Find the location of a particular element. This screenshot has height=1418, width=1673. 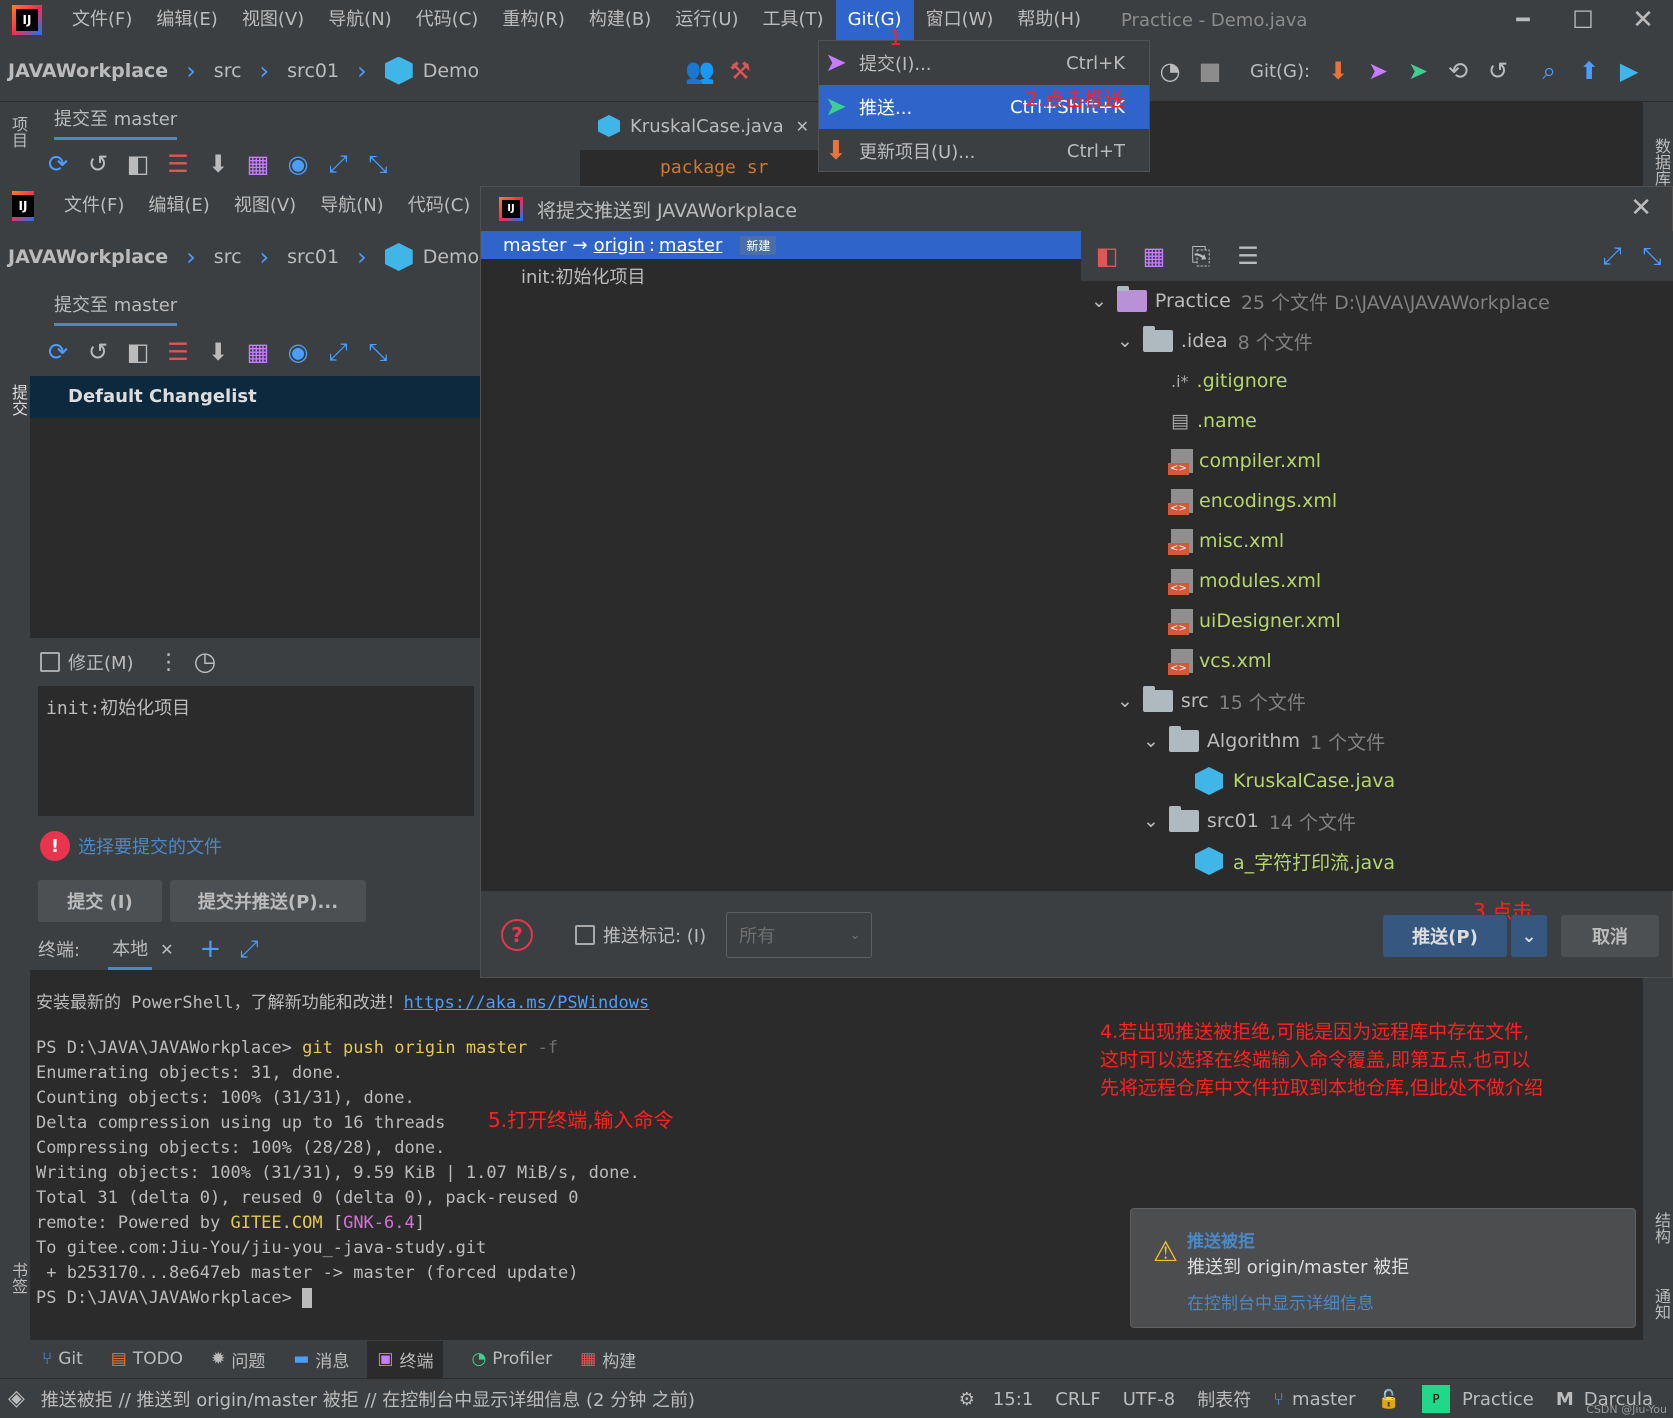

tree-item-idea: ⌄ .idea 8 个文件 is located at coordinates (1215, 341).